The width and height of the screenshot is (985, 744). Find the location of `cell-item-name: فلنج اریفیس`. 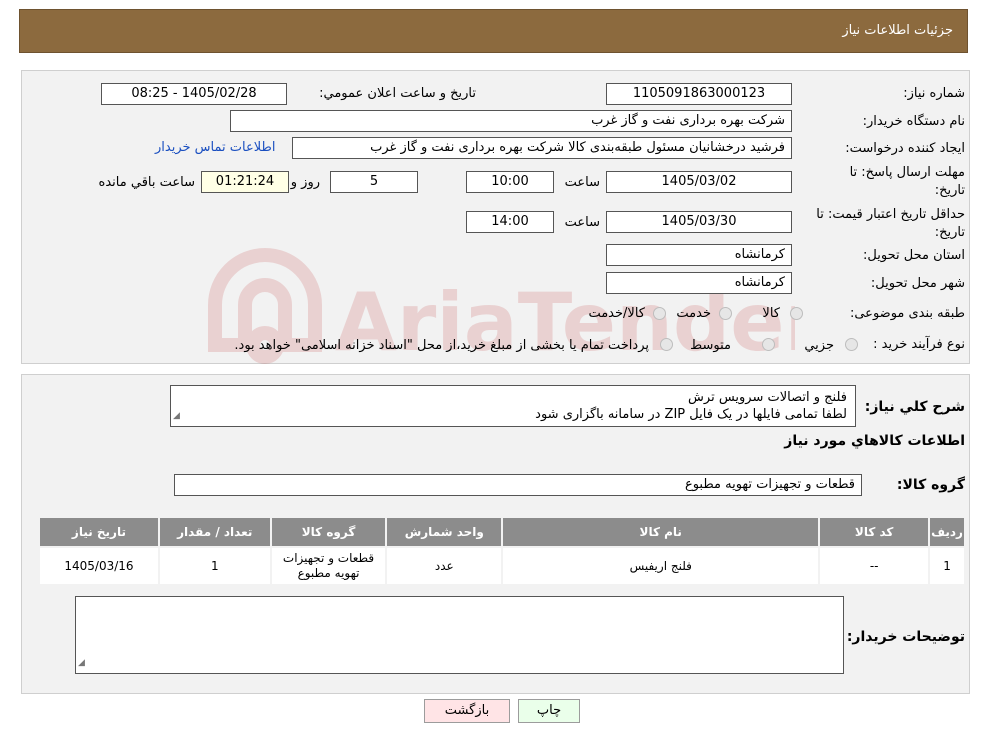

cell-item-name: فلنج اریفیس is located at coordinates (661, 566).